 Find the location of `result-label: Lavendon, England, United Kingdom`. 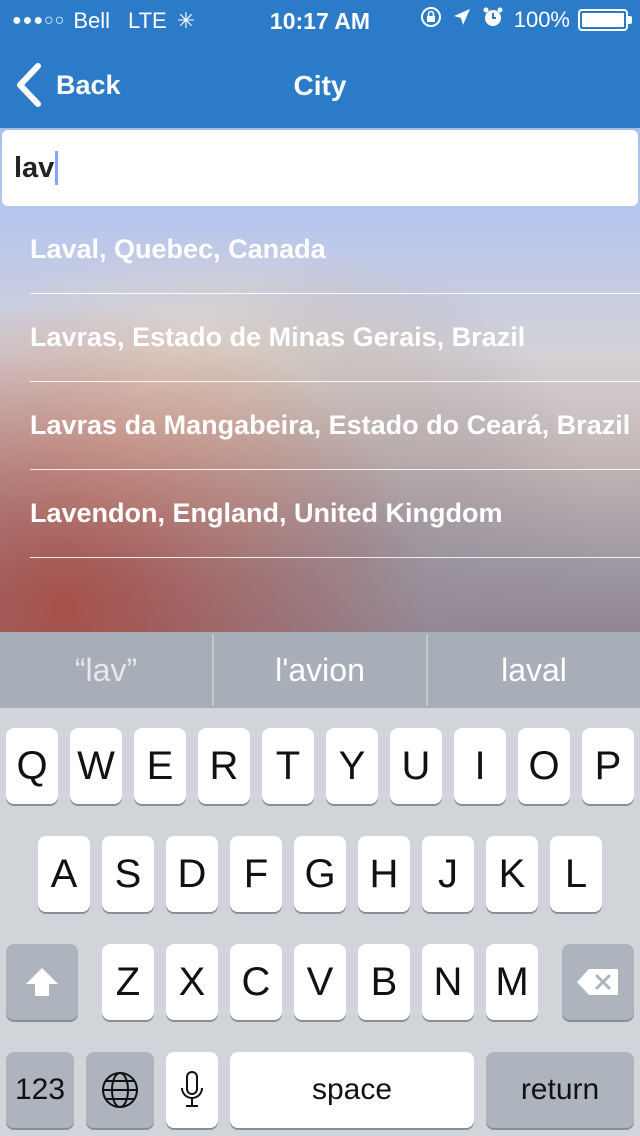

result-label: Lavendon, England, United Kingdom is located at coordinates (266, 513).